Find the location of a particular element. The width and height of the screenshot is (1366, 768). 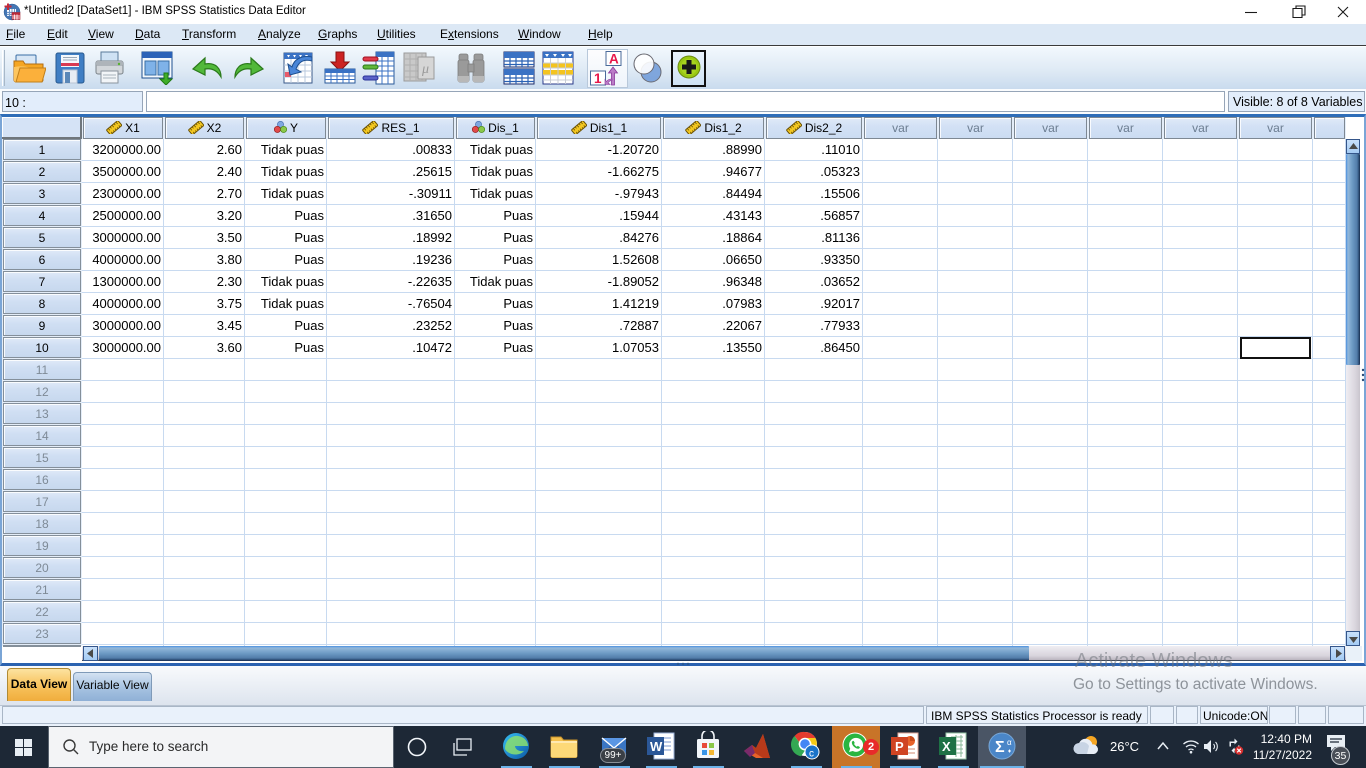

svg-text: X is located at coordinates (946, 746).